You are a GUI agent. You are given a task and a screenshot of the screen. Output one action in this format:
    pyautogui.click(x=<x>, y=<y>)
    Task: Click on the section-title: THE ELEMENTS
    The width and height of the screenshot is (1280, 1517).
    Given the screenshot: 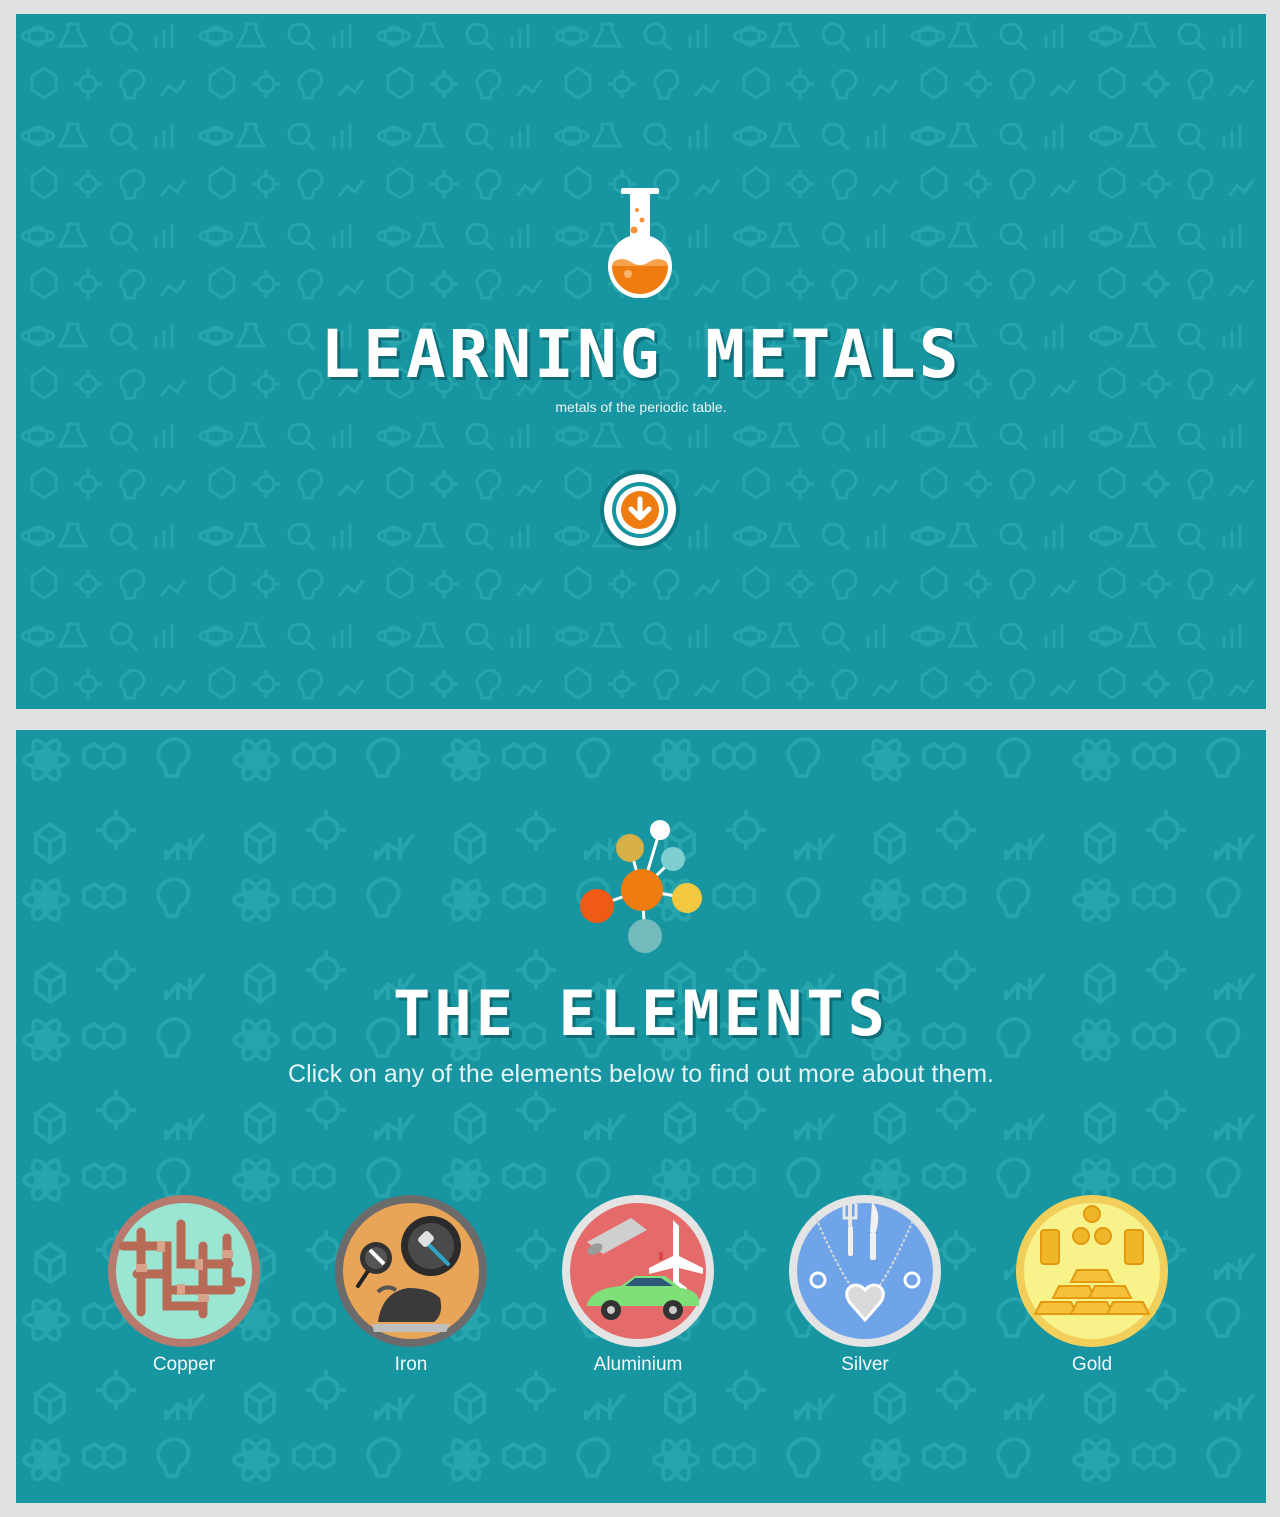 What is the action you would take?
    pyautogui.click(x=641, y=1013)
    